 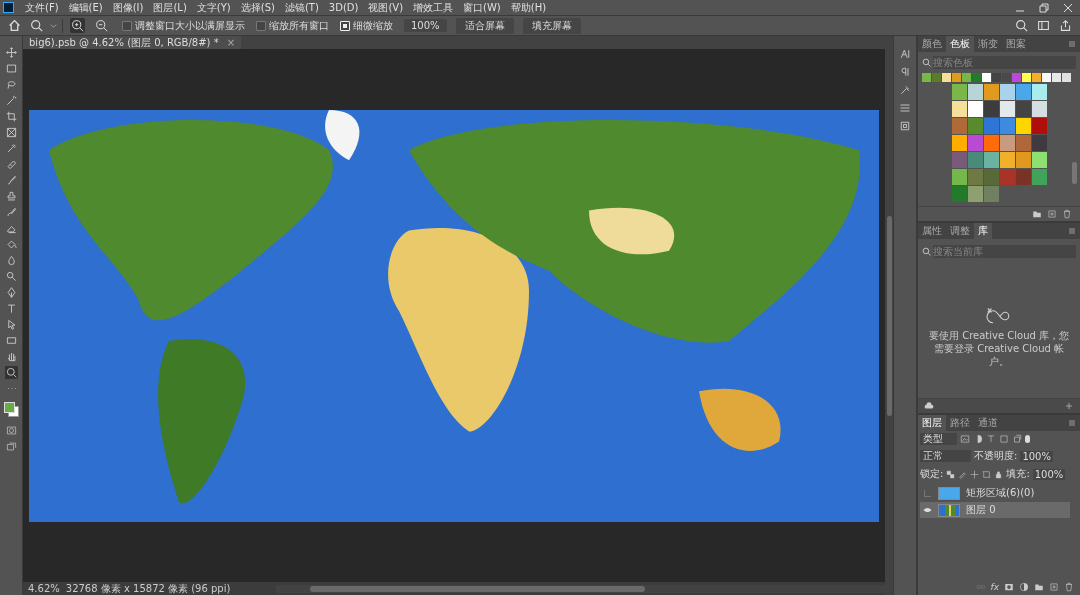 What do you see at coordinates (484, 25) in the screenshot?
I see `fit-button: 适合屏幕` at bounding box center [484, 25].